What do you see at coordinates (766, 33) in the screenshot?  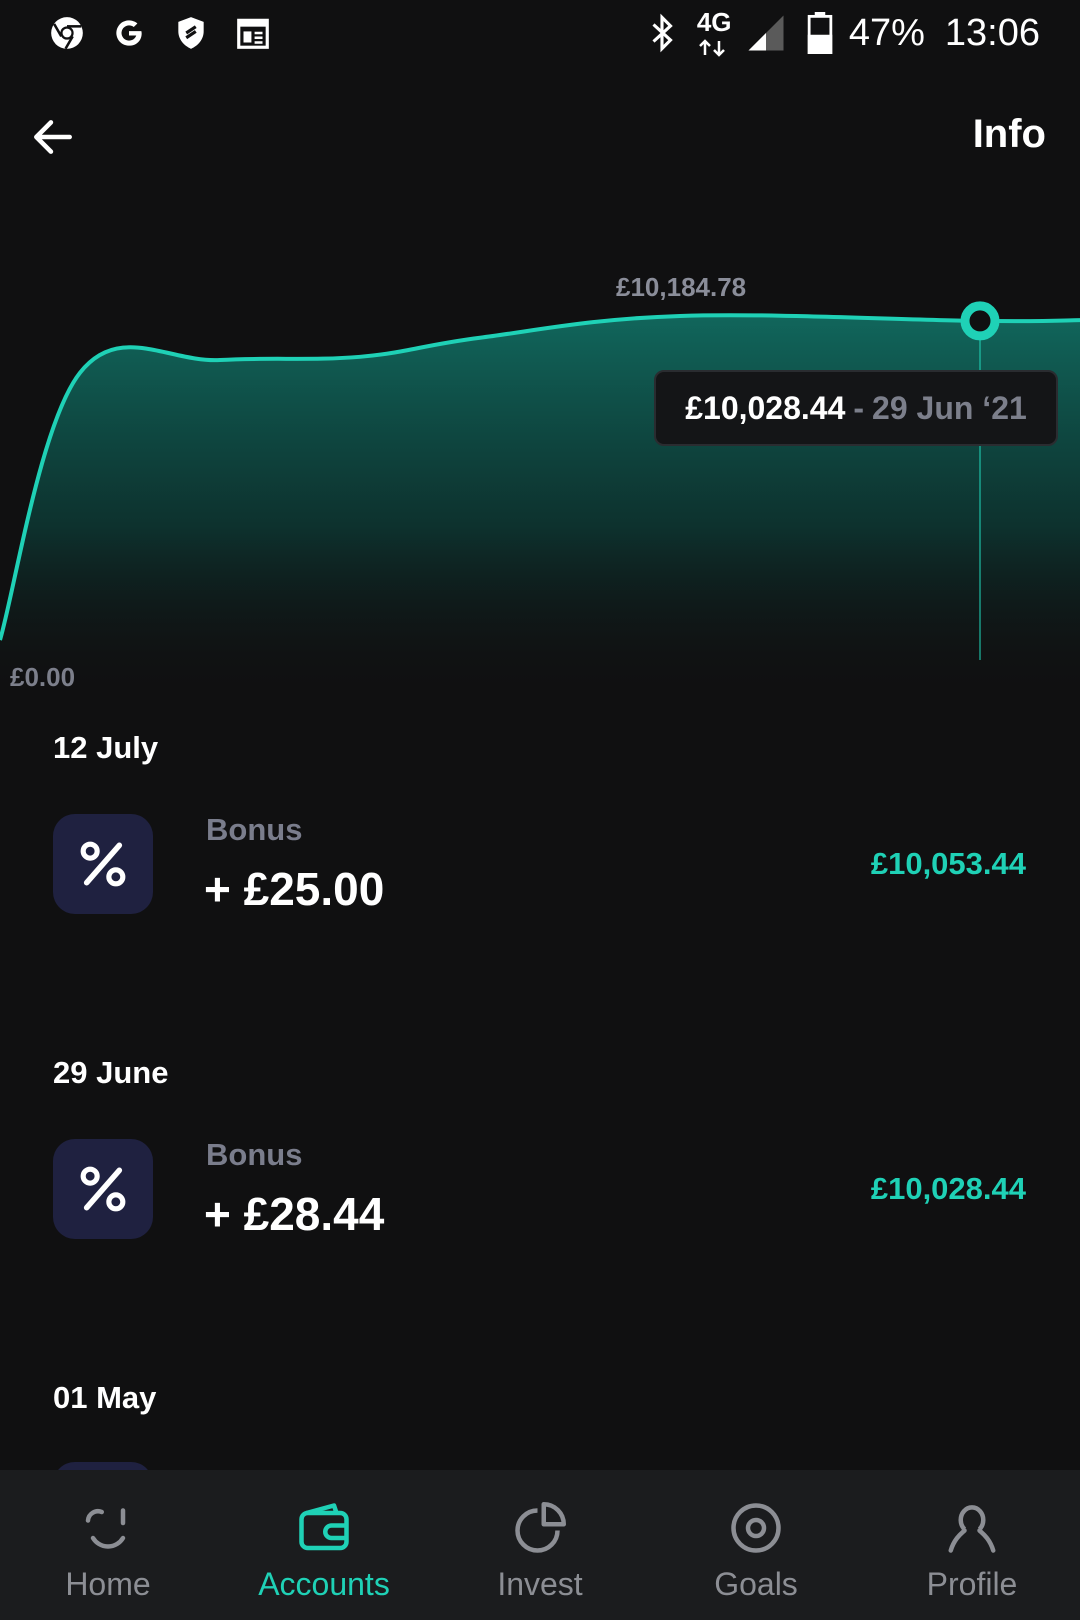 I see `signal-icon` at bounding box center [766, 33].